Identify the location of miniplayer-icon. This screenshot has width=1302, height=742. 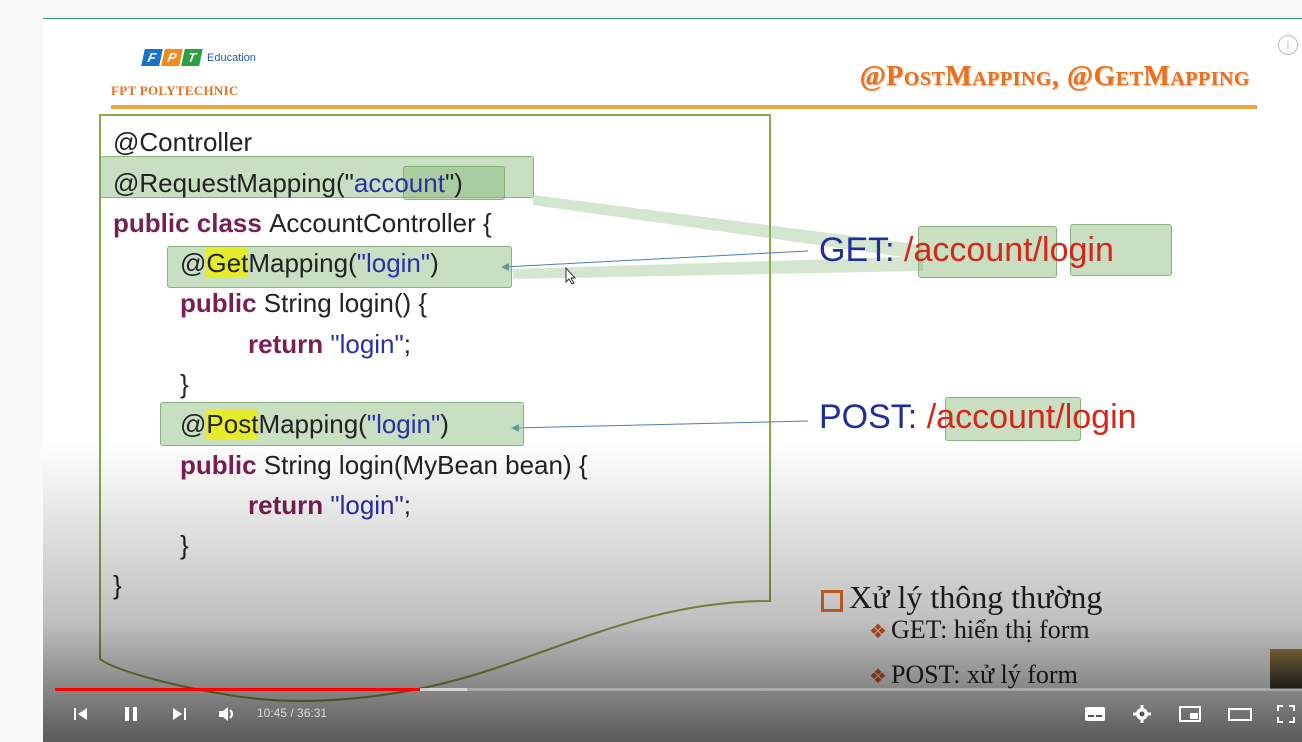
(1190, 714).